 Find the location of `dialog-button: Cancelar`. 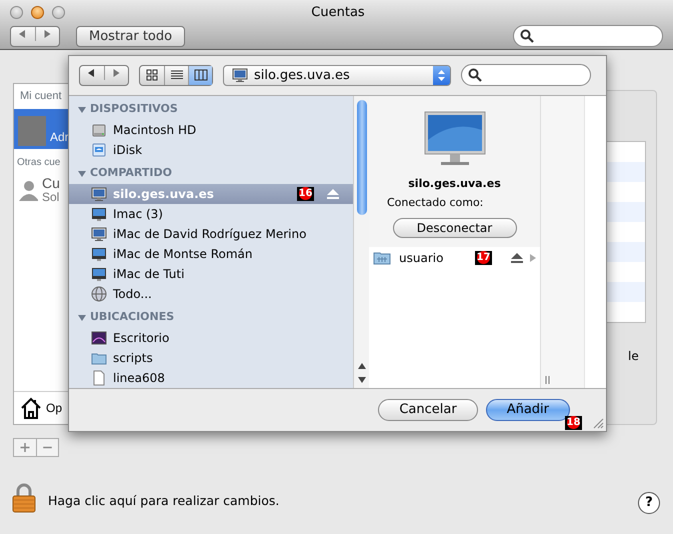

dialog-button: Cancelar is located at coordinates (428, 409).